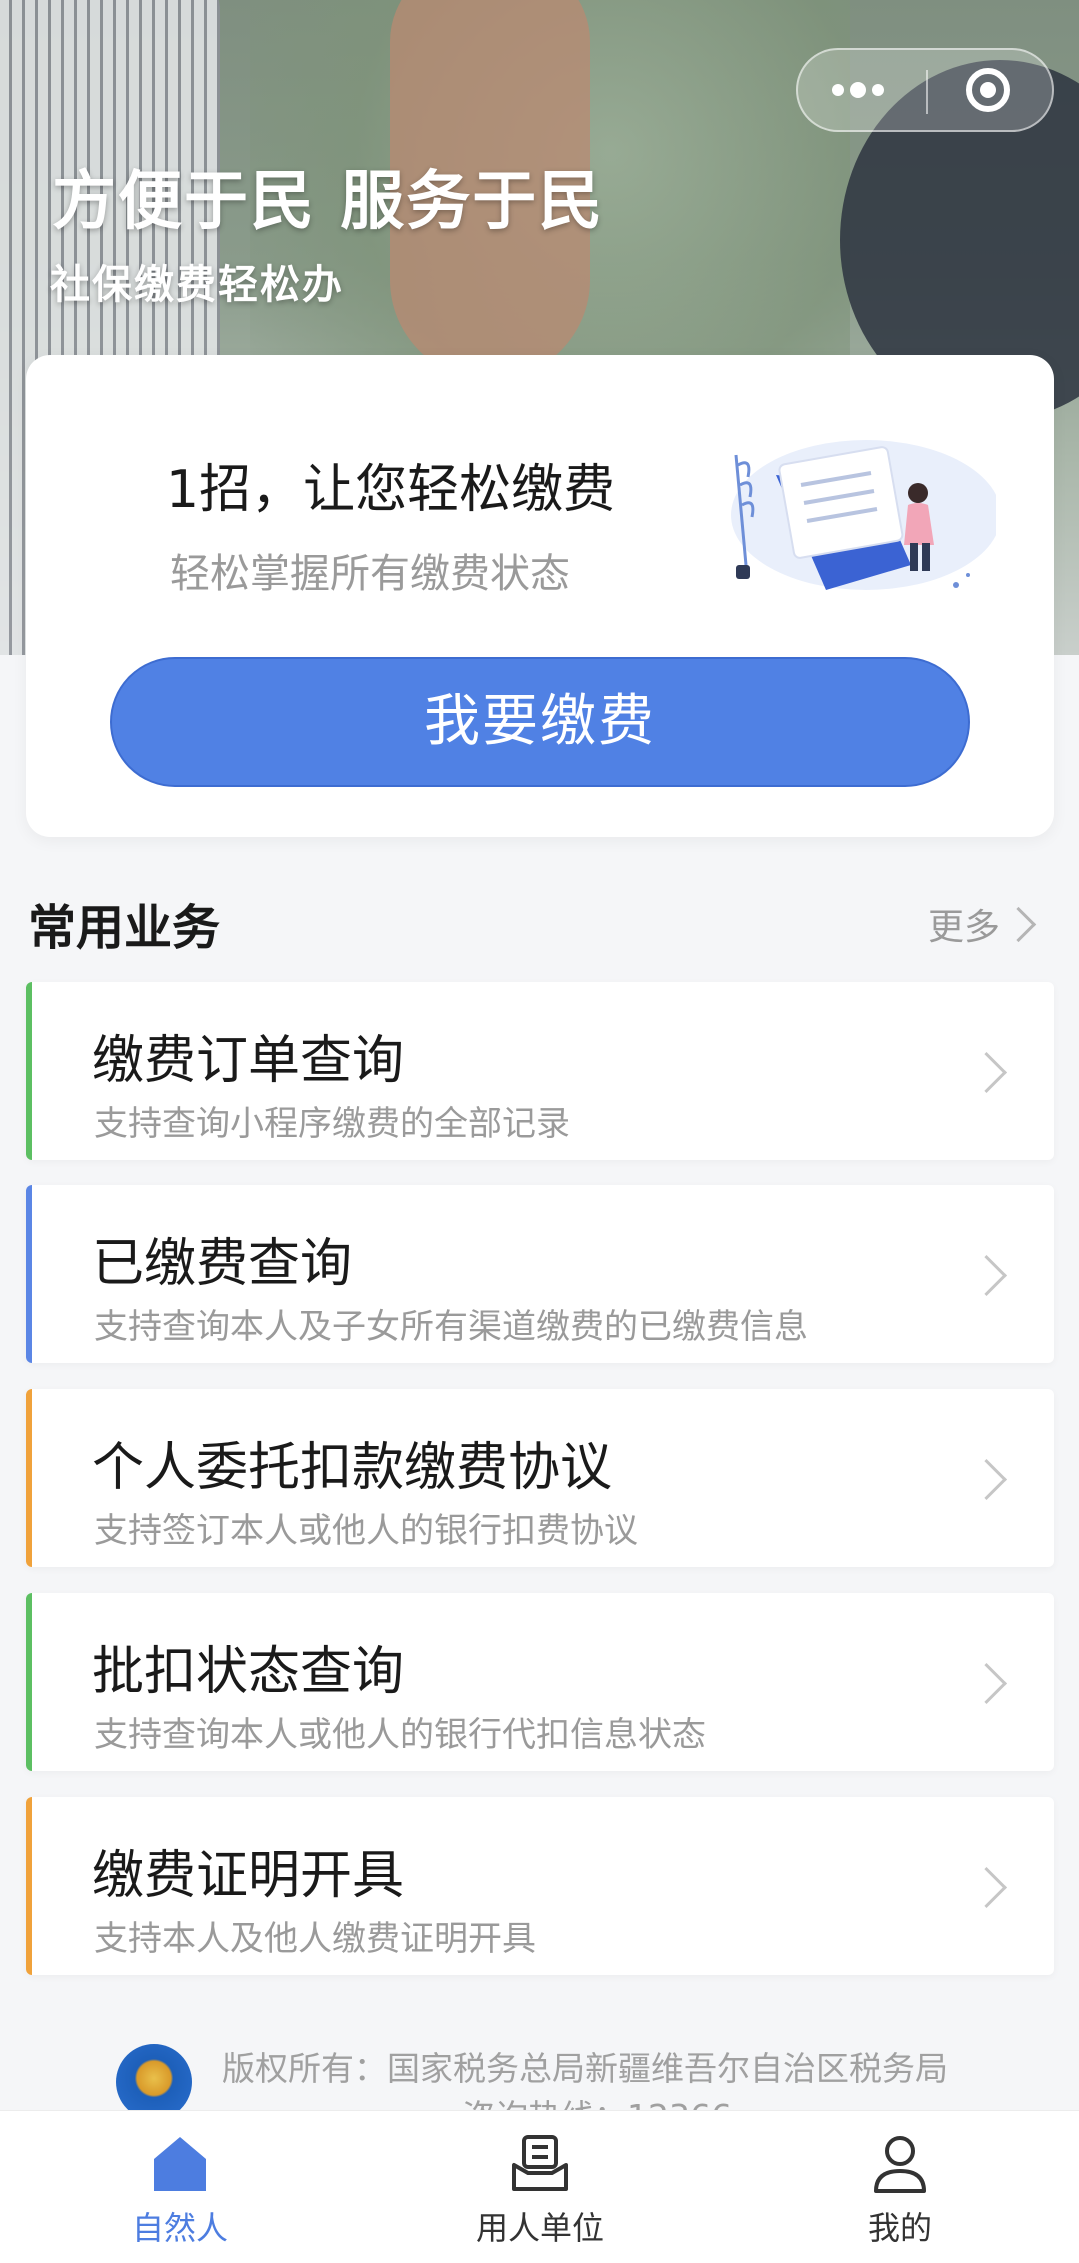 The image size is (1079, 2263). I want to click on tab-natural-person: 自然人, so click(180, 2187).